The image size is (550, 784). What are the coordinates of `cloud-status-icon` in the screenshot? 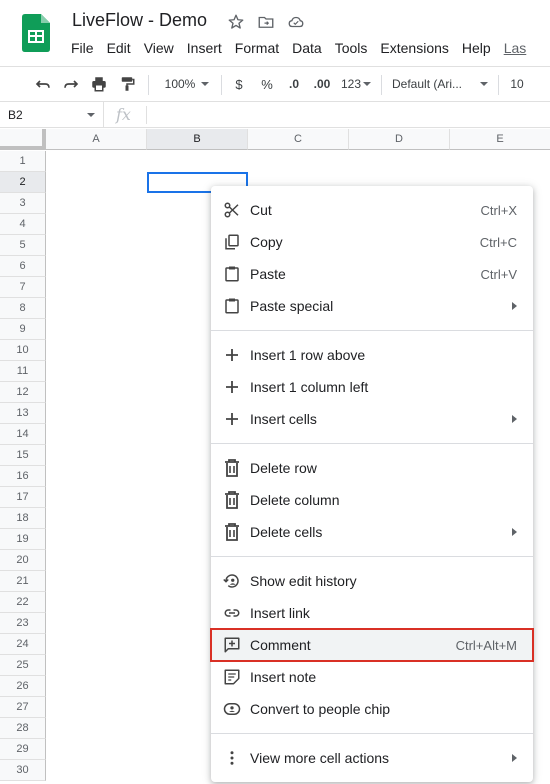 It's located at (296, 22).